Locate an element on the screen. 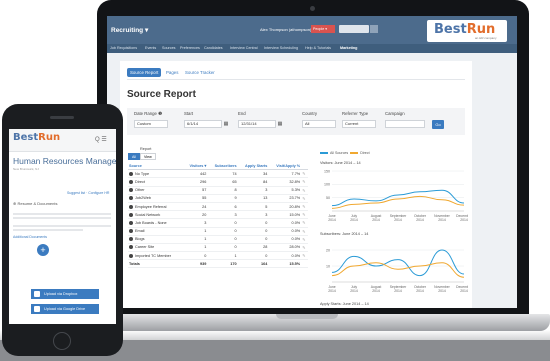  legend-label: Direct is located at coordinates (365, 153).